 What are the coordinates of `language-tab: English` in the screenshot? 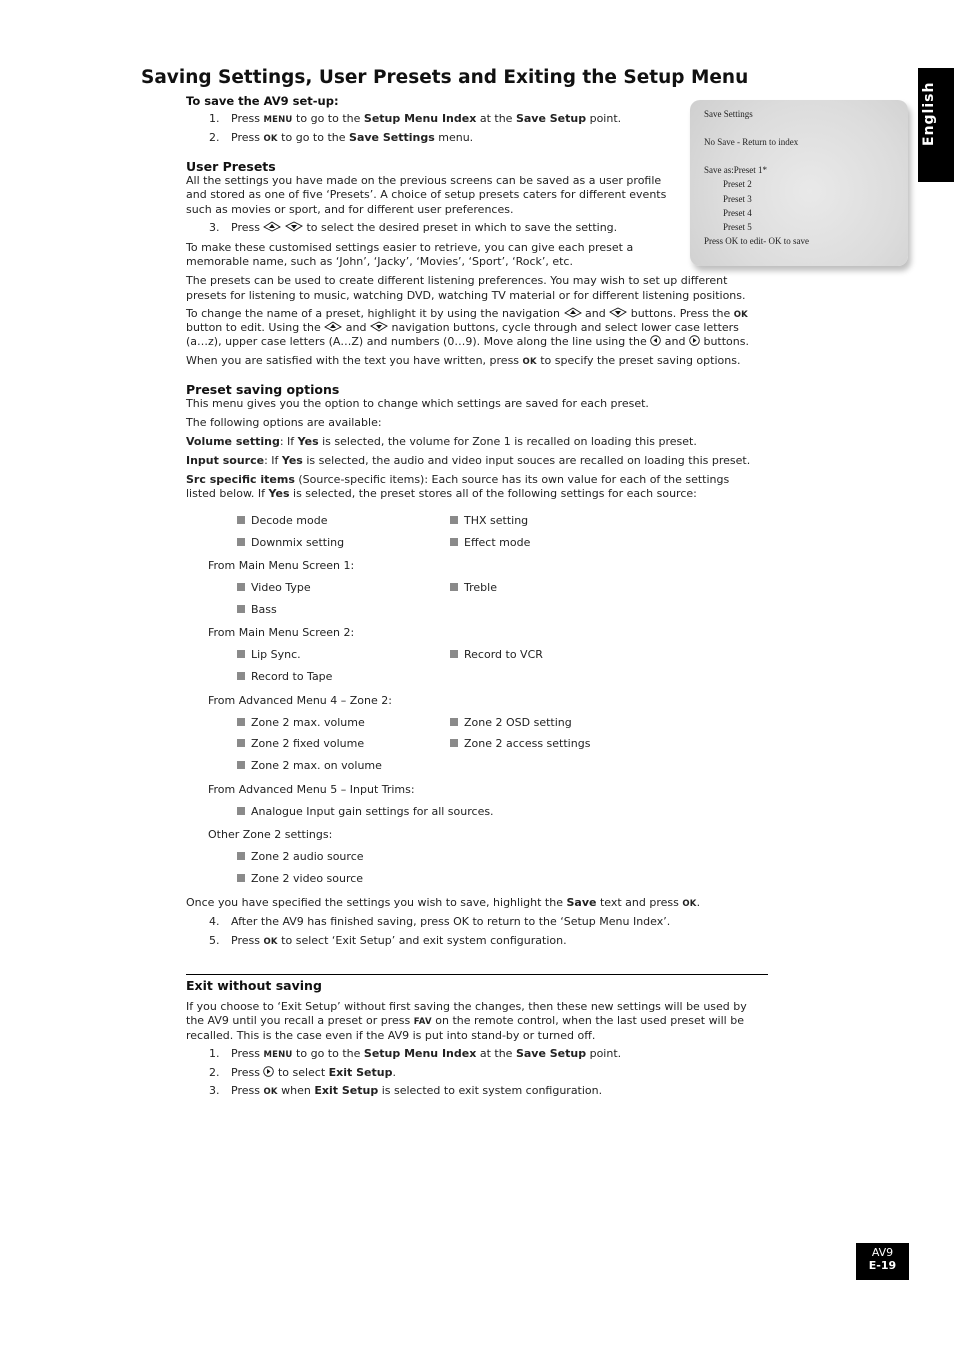 It's located at (936, 125).